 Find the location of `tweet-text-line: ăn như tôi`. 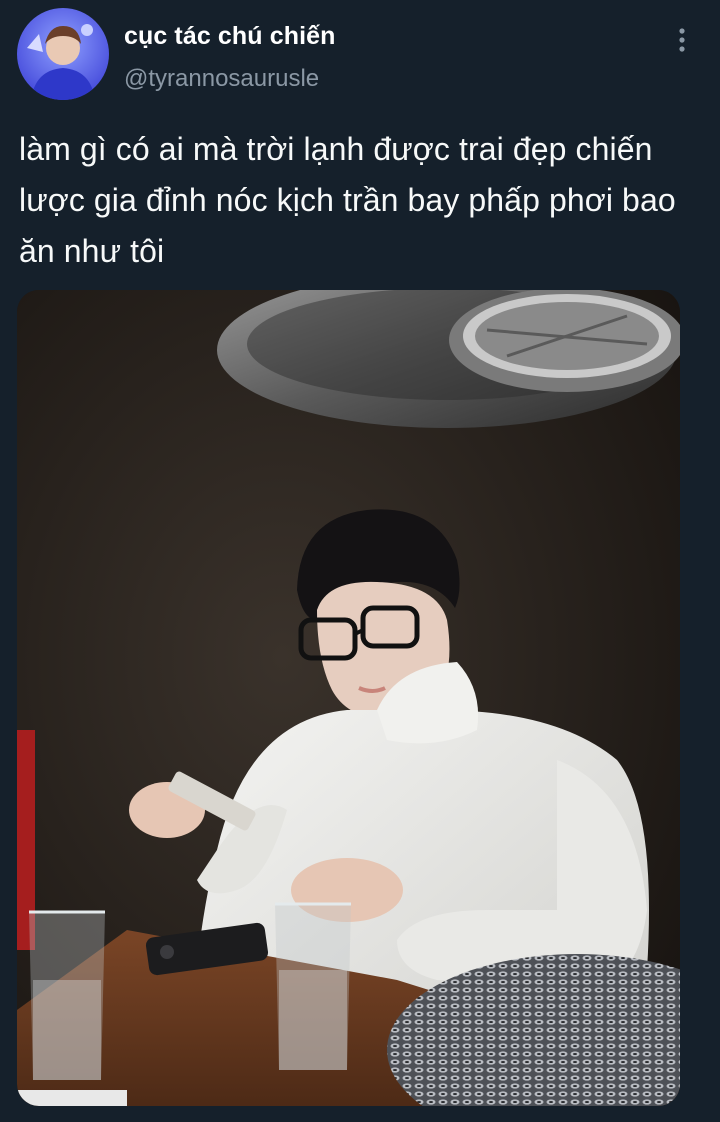

tweet-text-line: ăn như tôi is located at coordinates (92, 251).